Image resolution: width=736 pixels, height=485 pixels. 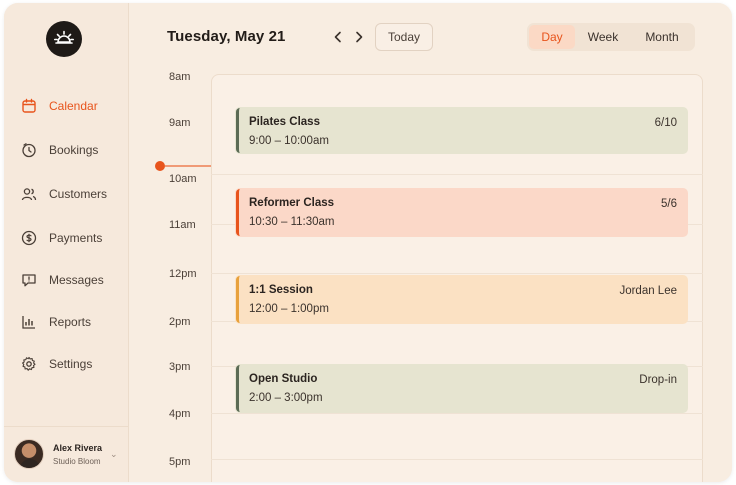 I want to click on event-time: 9:00 – 10:00am, so click(x=289, y=141).